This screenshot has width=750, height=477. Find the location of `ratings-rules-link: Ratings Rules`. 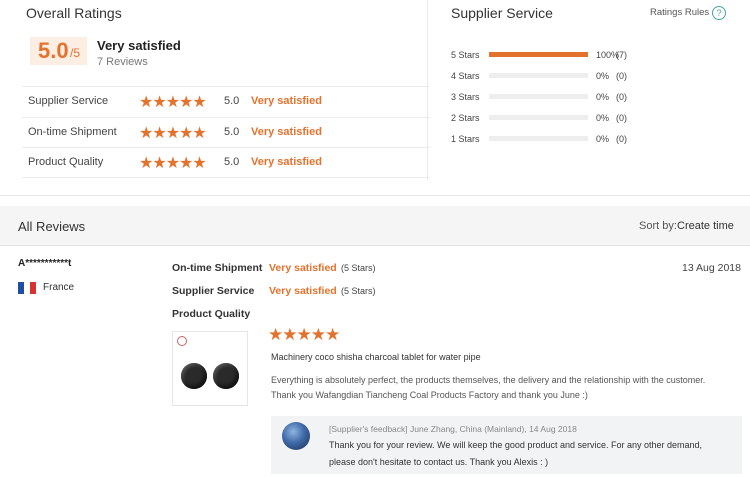

ratings-rules-link: Ratings Rules is located at coordinates (679, 12).